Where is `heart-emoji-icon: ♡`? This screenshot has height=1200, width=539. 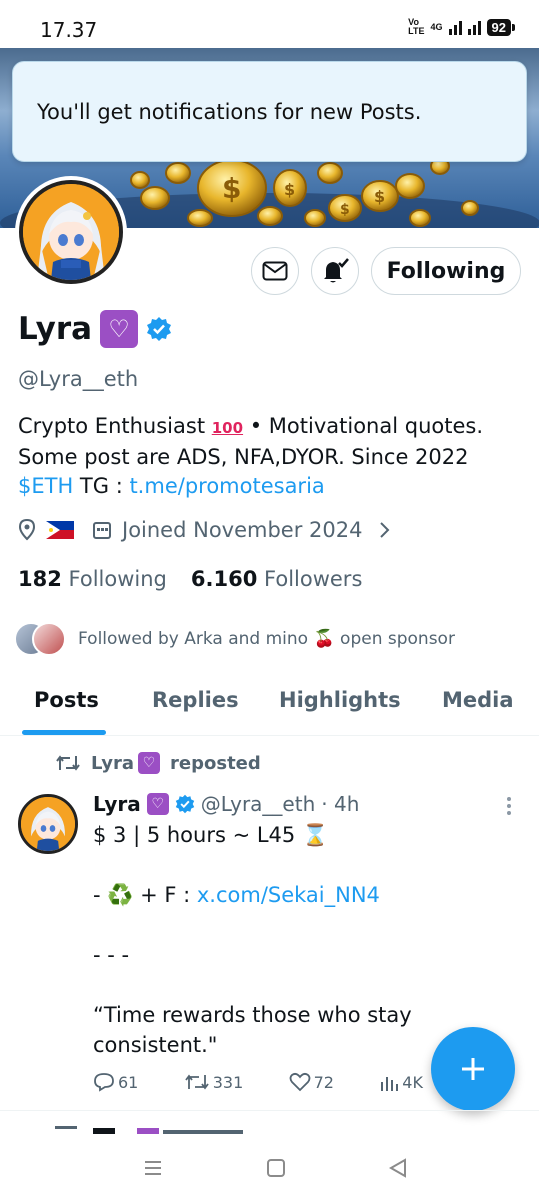
heart-emoji-icon: ♡ is located at coordinates (119, 329).